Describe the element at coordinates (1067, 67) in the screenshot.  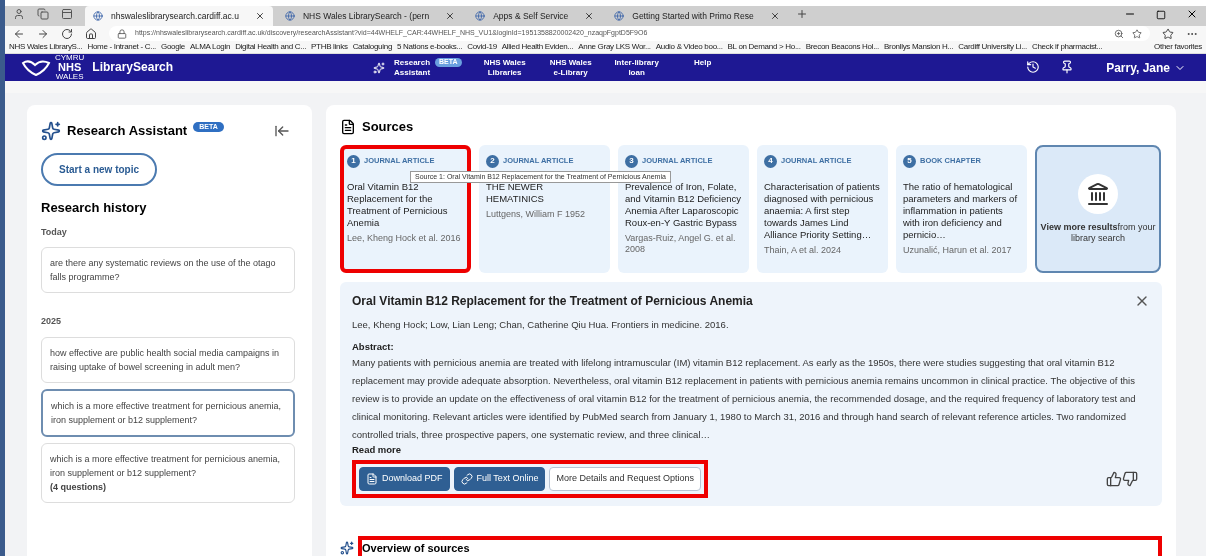
I see `pin-icon` at that location.